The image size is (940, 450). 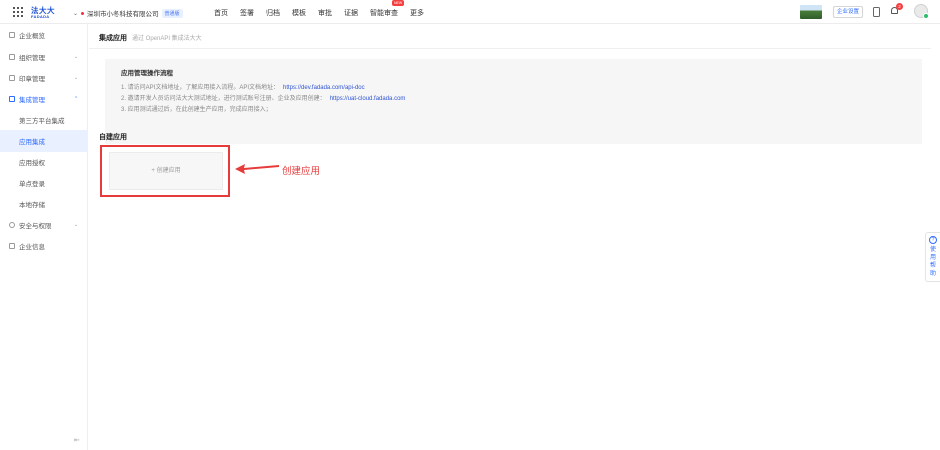 I want to click on sidebar-item-seal: 印章管理 ⌄, so click(x=44, y=78).